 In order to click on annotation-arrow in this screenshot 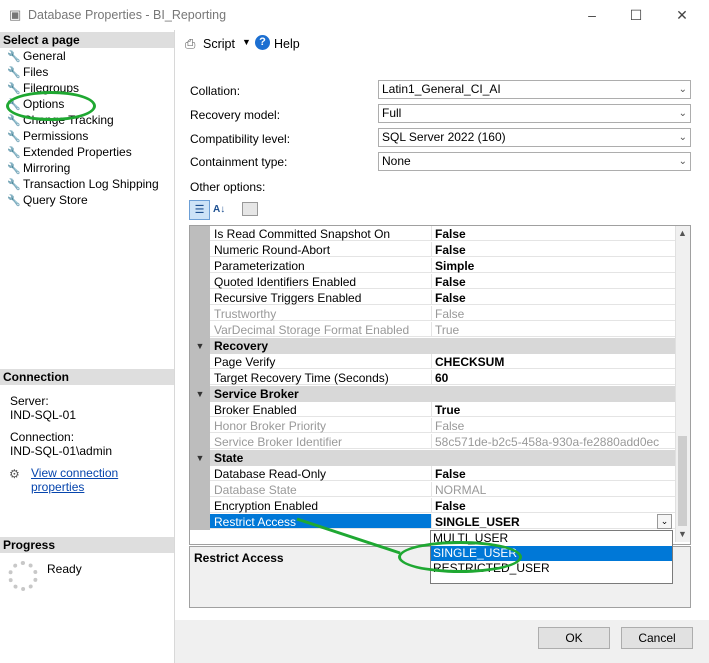, I will do `click(348, 536)`.